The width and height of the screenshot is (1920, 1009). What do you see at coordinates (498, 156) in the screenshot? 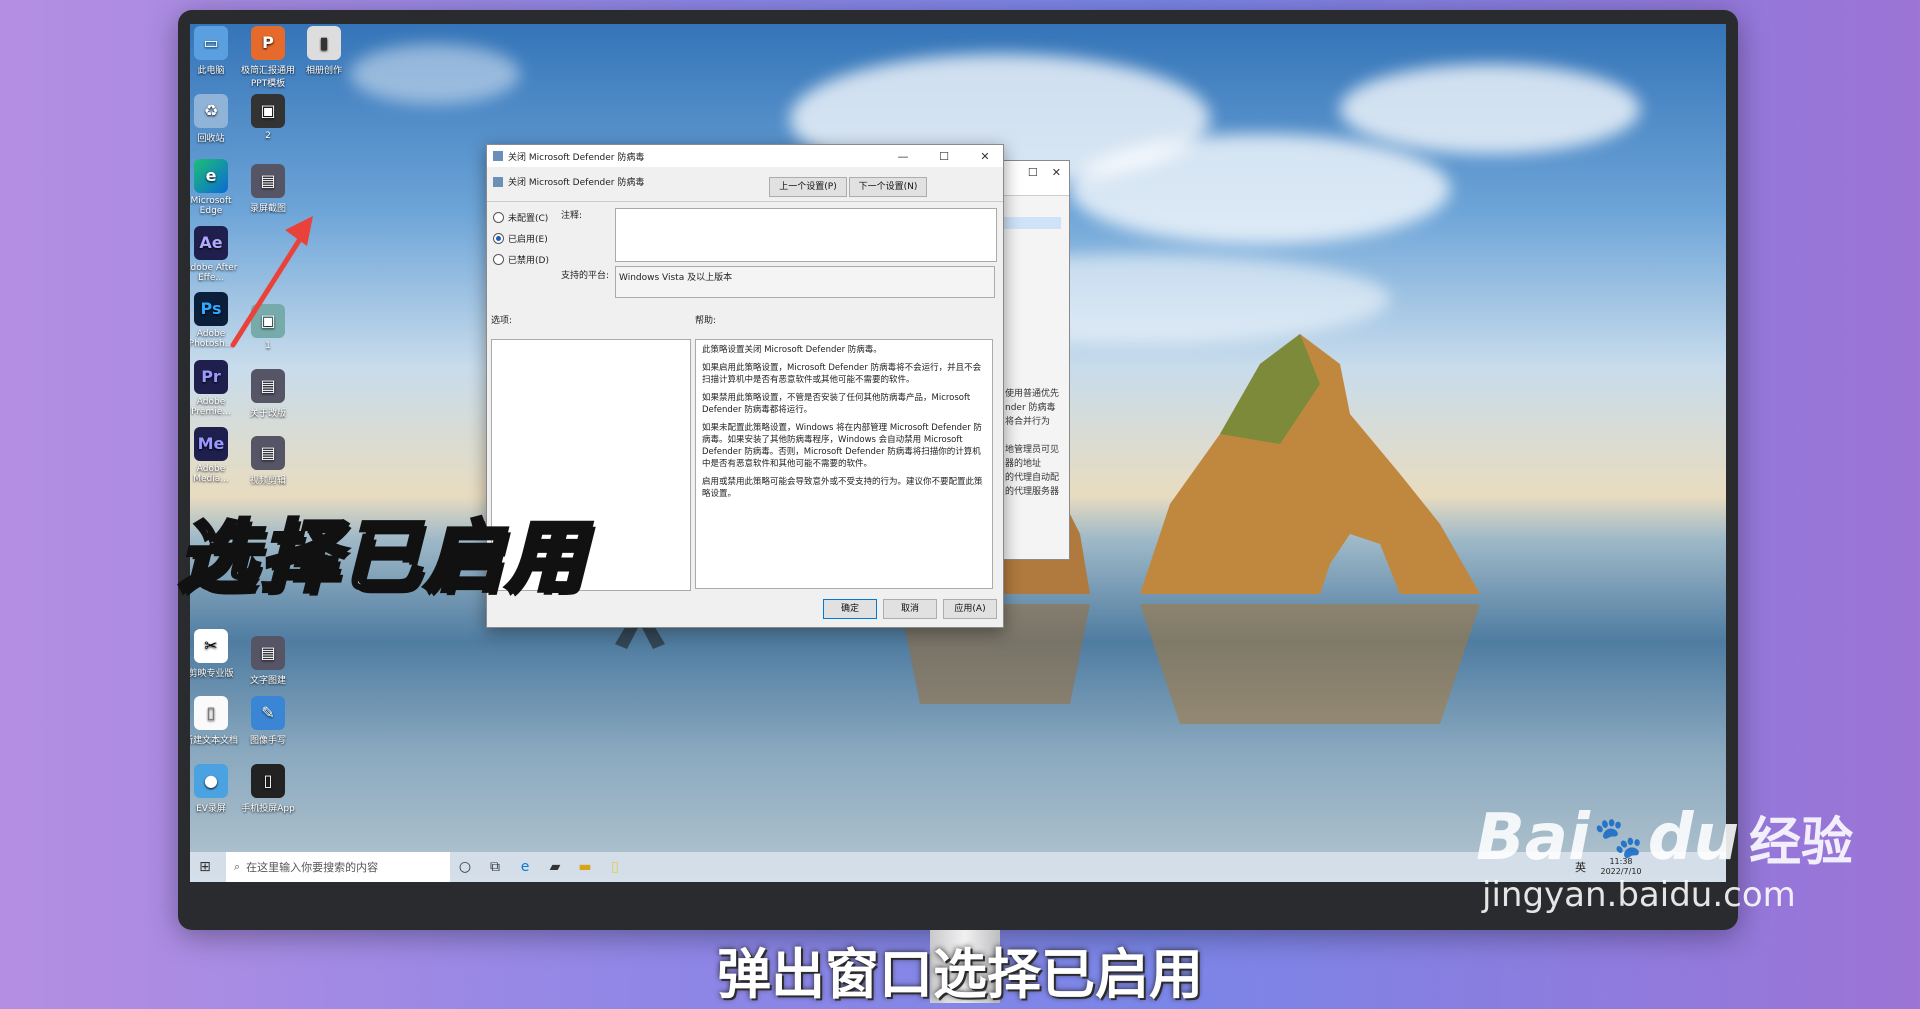
I see `policy-icon` at bounding box center [498, 156].